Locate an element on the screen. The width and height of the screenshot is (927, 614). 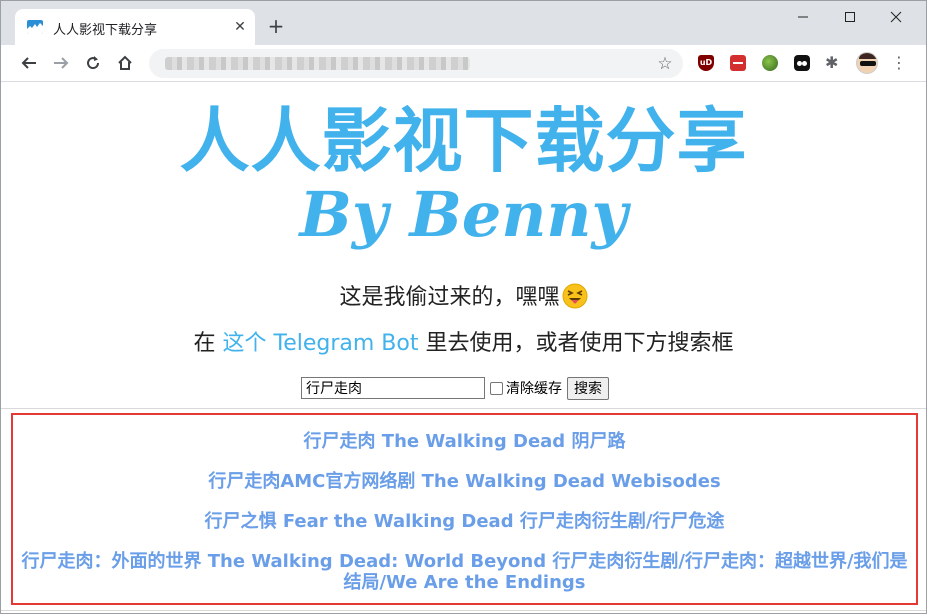
minimize-button is located at coordinates (803, 17).